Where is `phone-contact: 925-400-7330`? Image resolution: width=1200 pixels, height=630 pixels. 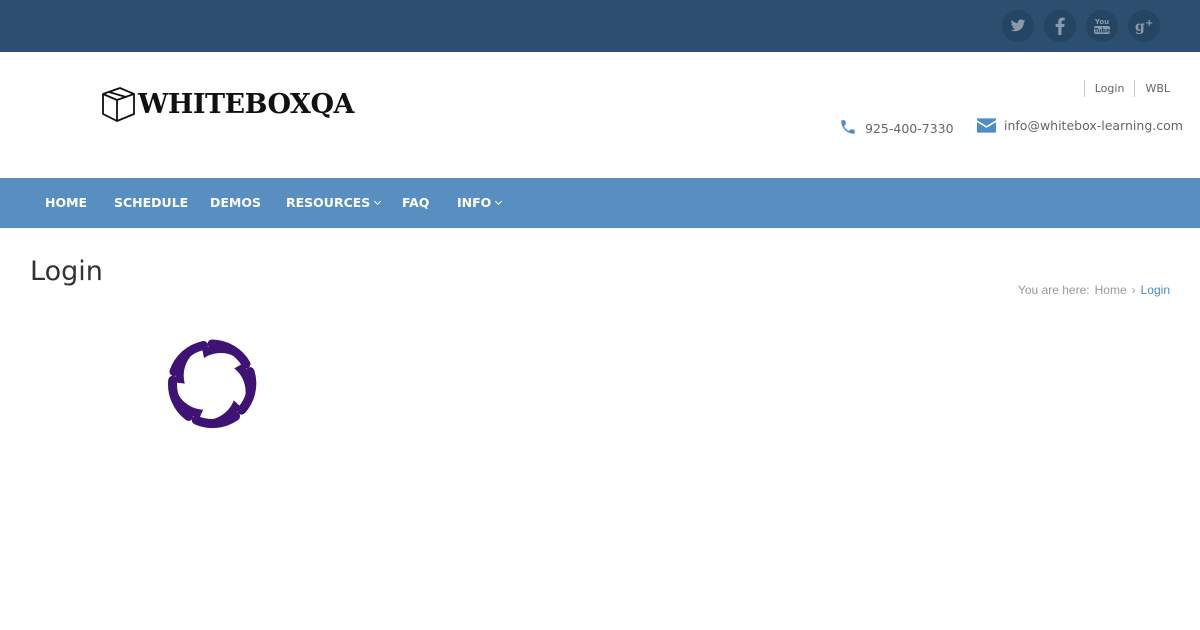
phone-contact: 925-400-7330 is located at coordinates (896, 127).